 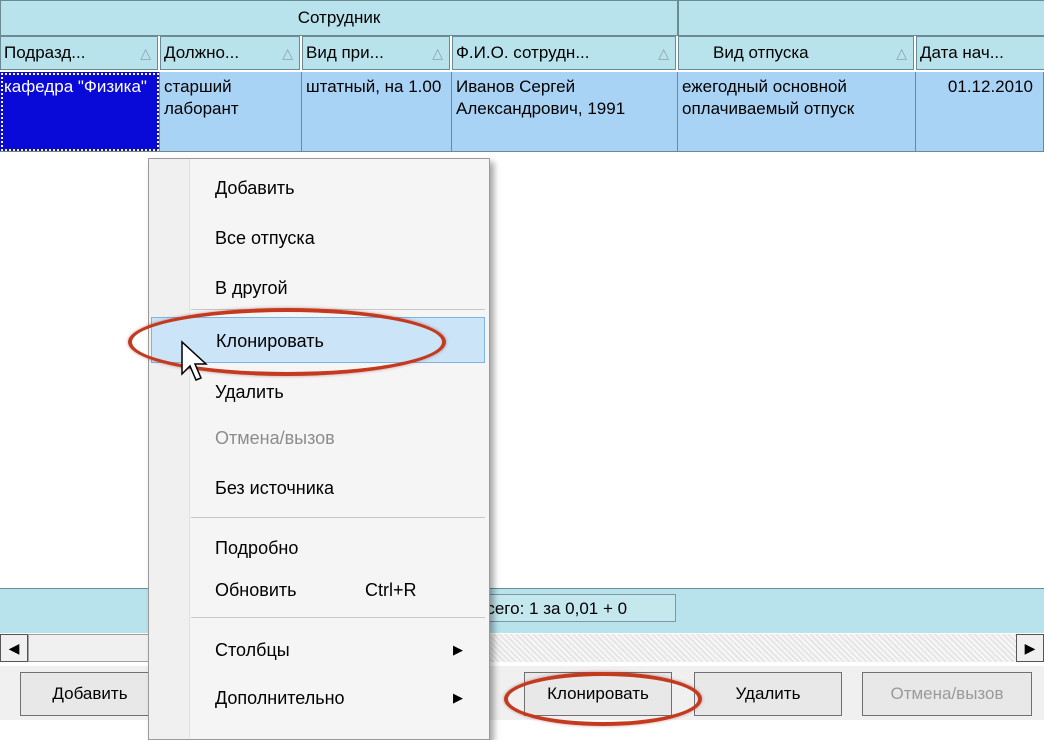 What do you see at coordinates (280, 698) in the screenshot?
I see `menu-item-additional-label: Дополнительно` at bounding box center [280, 698].